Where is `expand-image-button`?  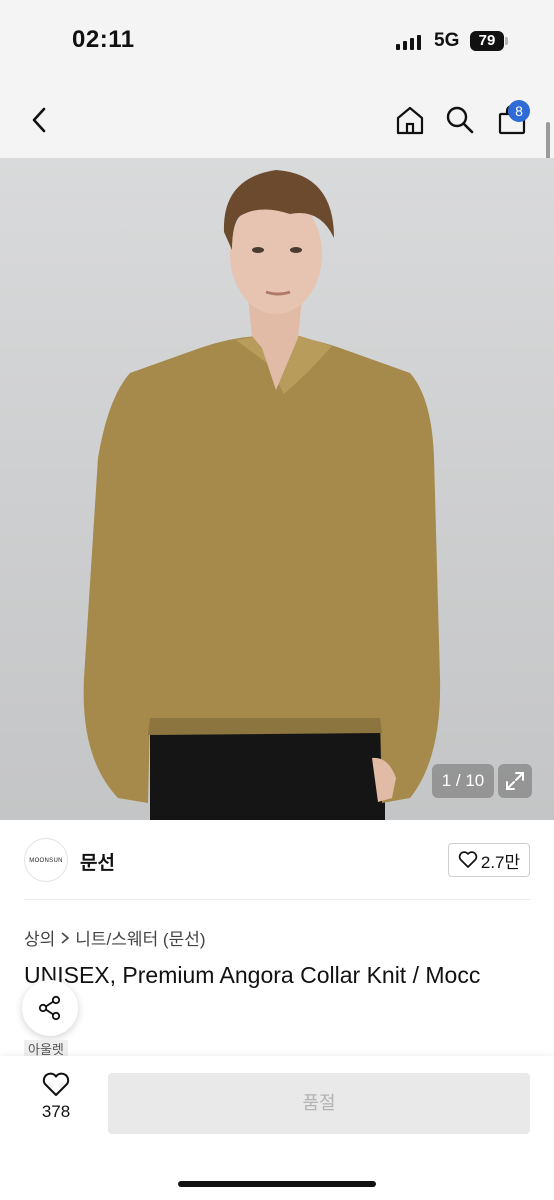
expand-image-button is located at coordinates (515, 781).